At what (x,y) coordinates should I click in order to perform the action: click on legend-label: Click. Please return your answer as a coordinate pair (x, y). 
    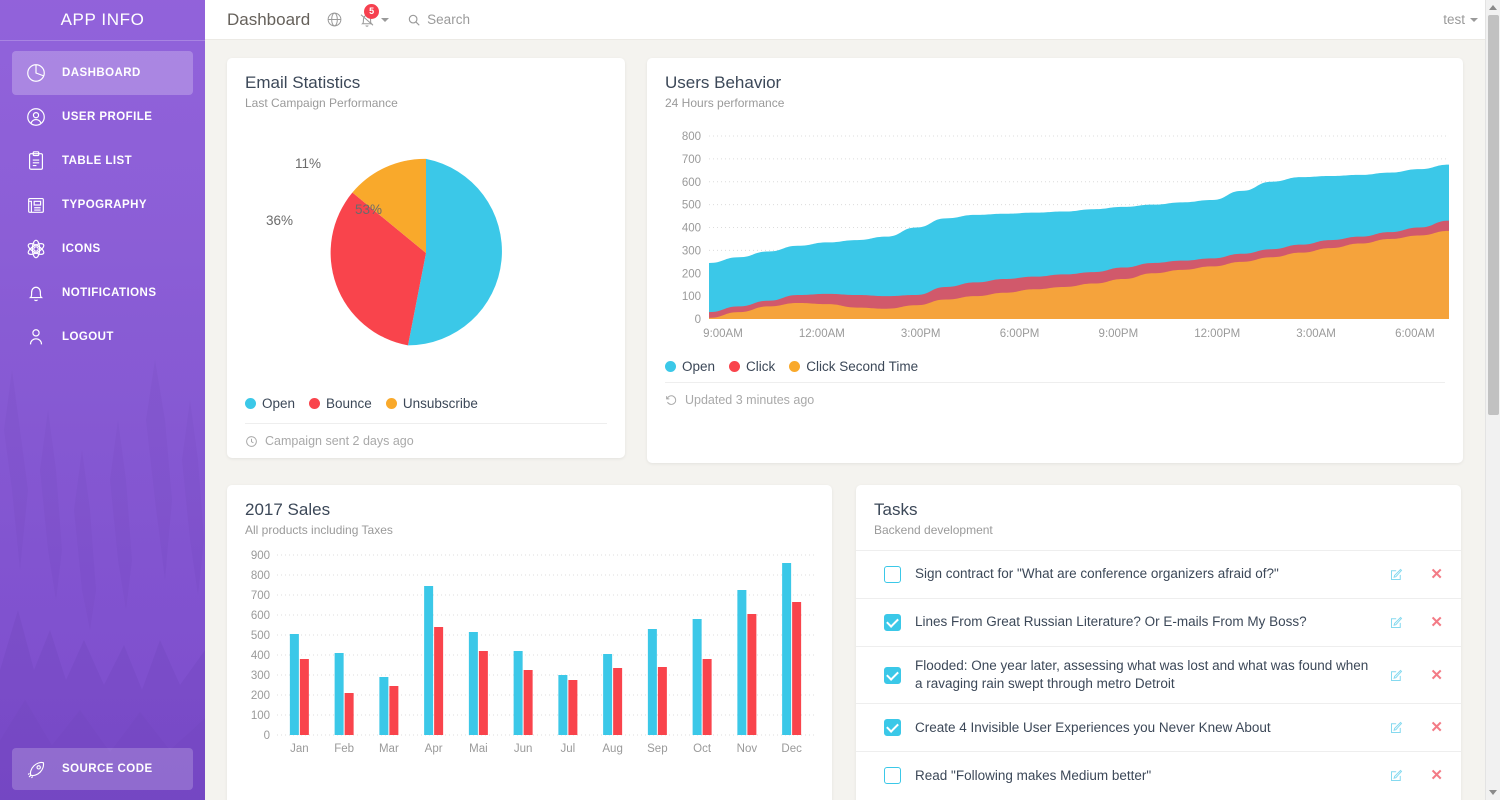
    Looking at the image, I should click on (761, 366).